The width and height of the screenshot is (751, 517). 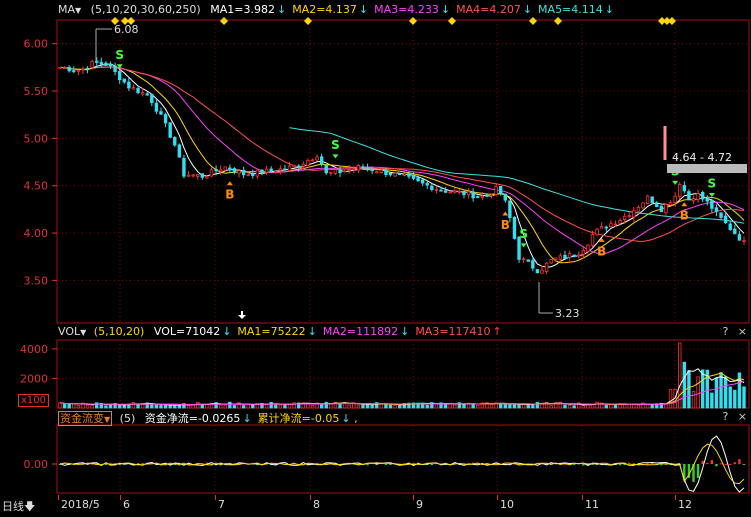 I want to click on flow-indicator-dropdown: 资金流变▼, so click(x=85, y=418).